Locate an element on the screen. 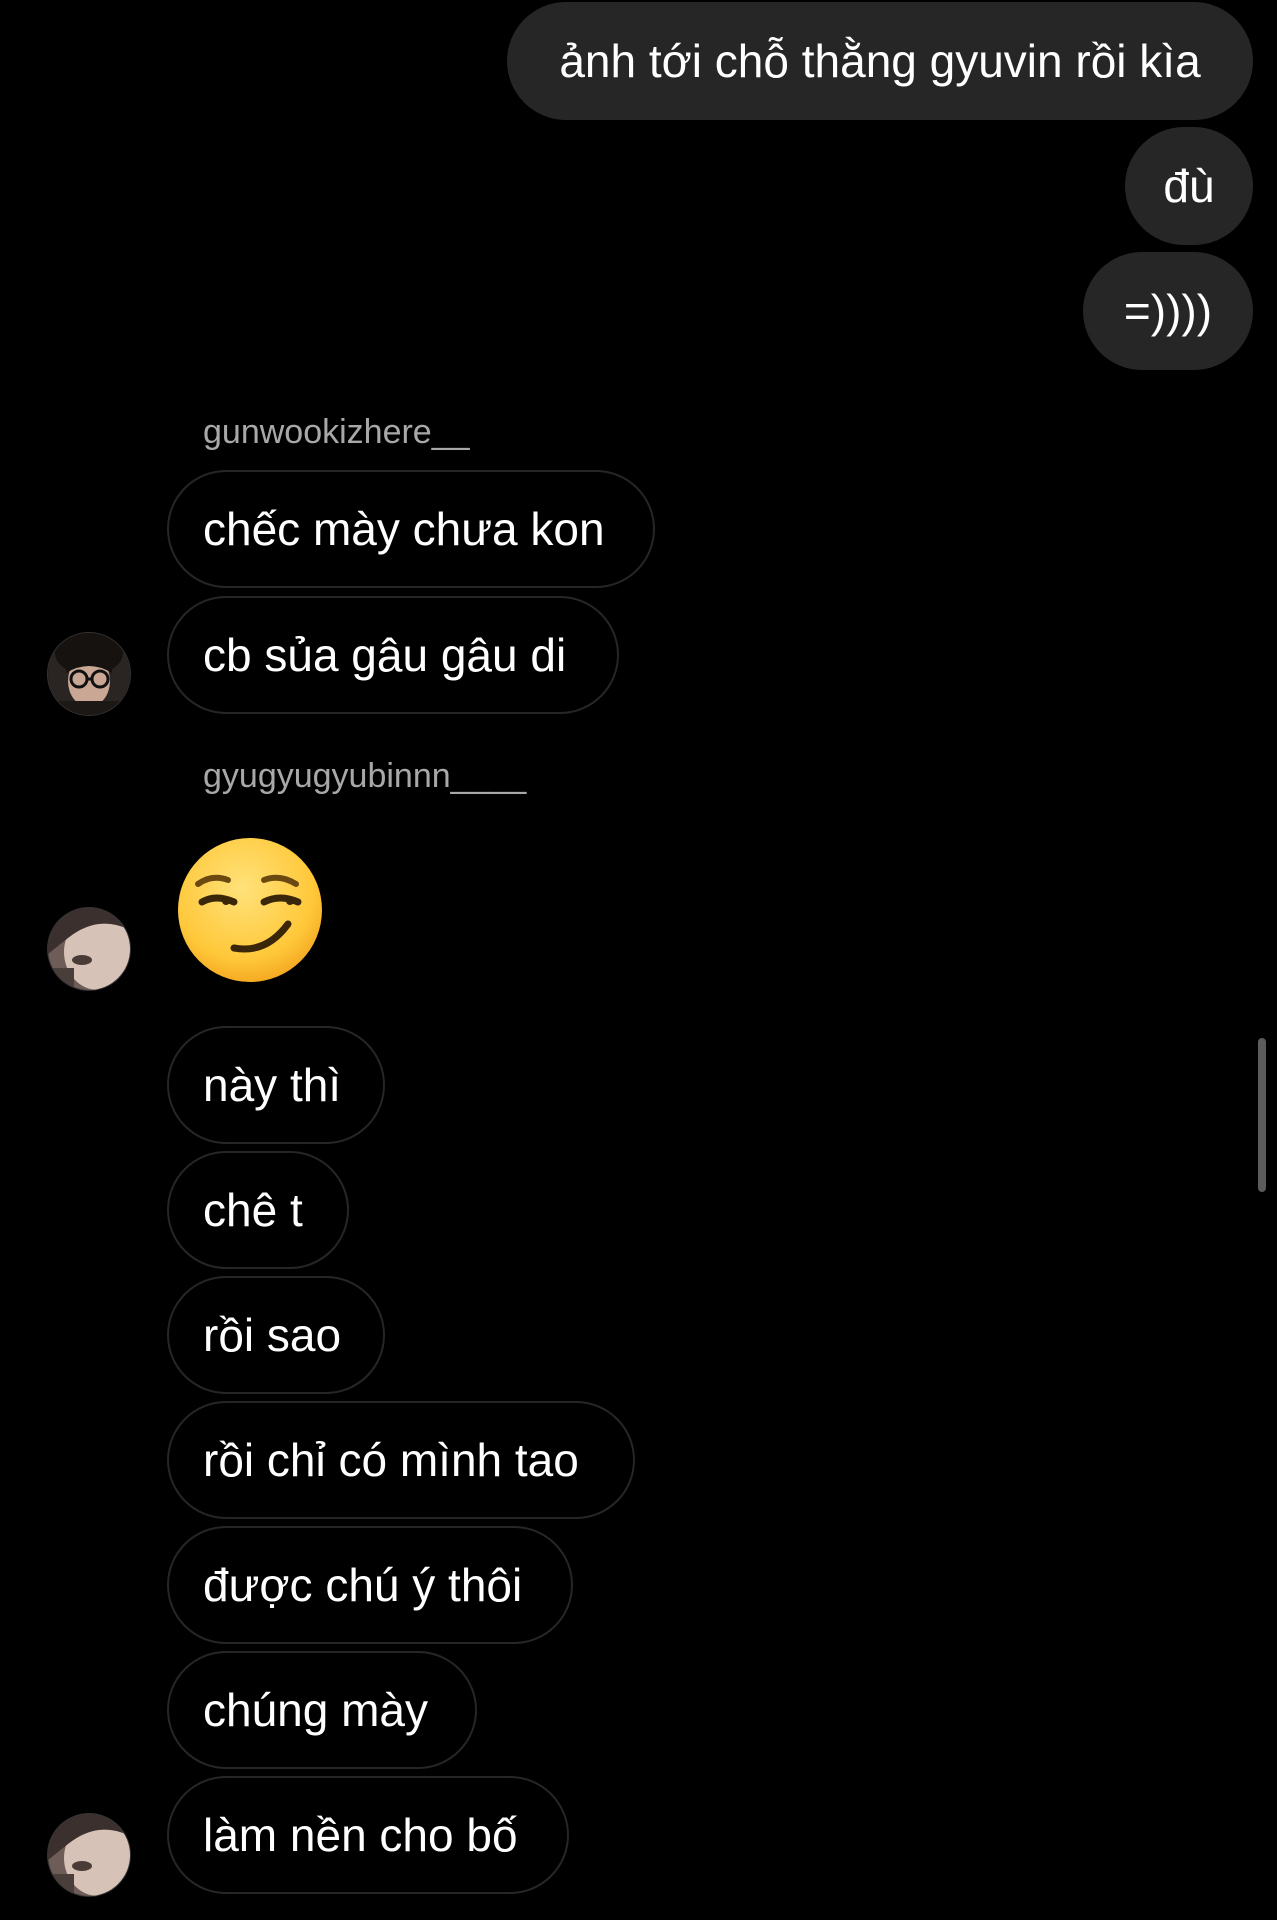 This screenshot has width=1277, height=1920. smirking-face-icon is located at coordinates (250, 910).